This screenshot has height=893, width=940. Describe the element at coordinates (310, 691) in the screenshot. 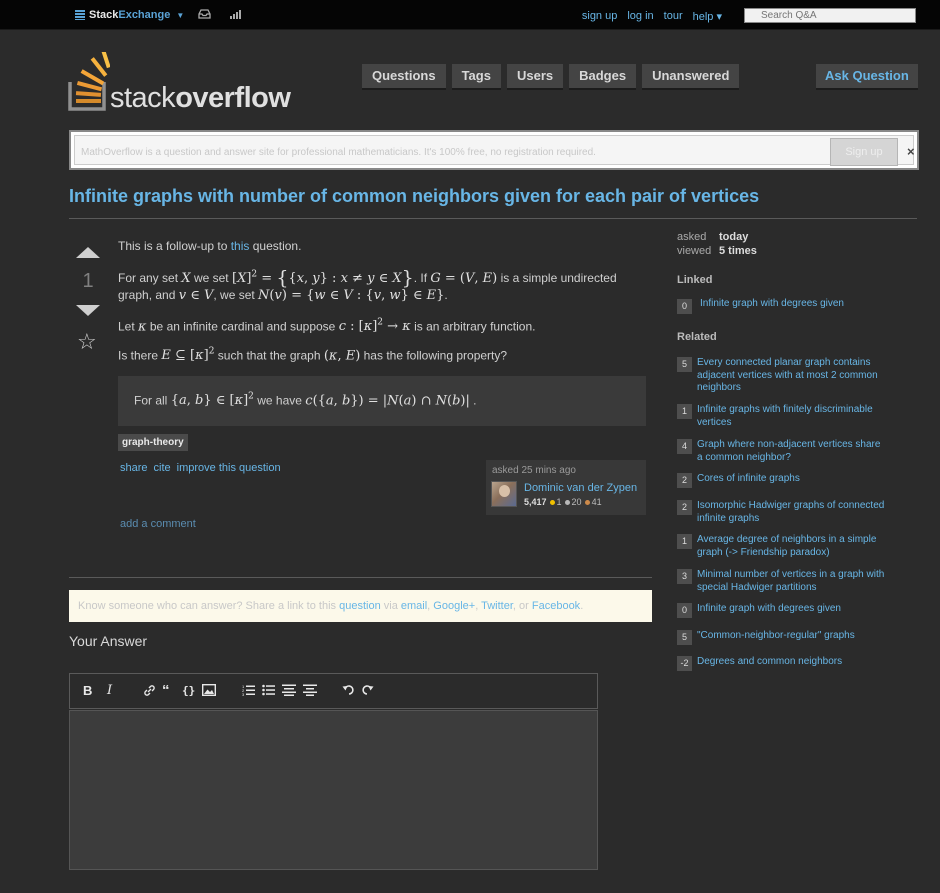

I see `horizontal-rule-icon` at that location.